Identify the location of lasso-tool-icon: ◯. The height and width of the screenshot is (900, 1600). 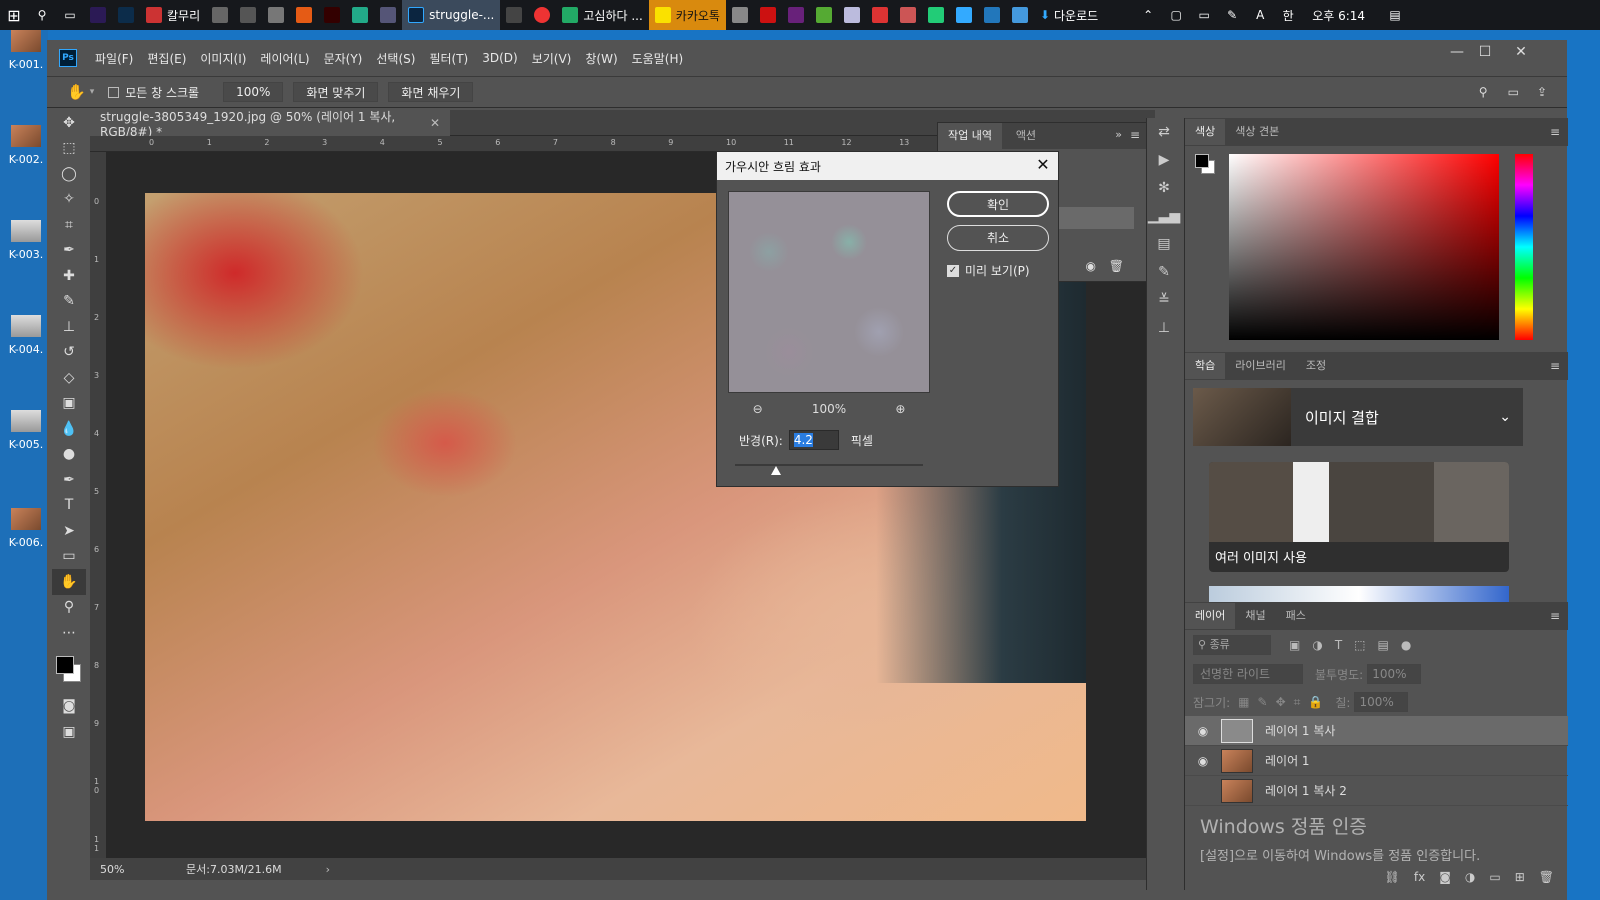
(69, 174).